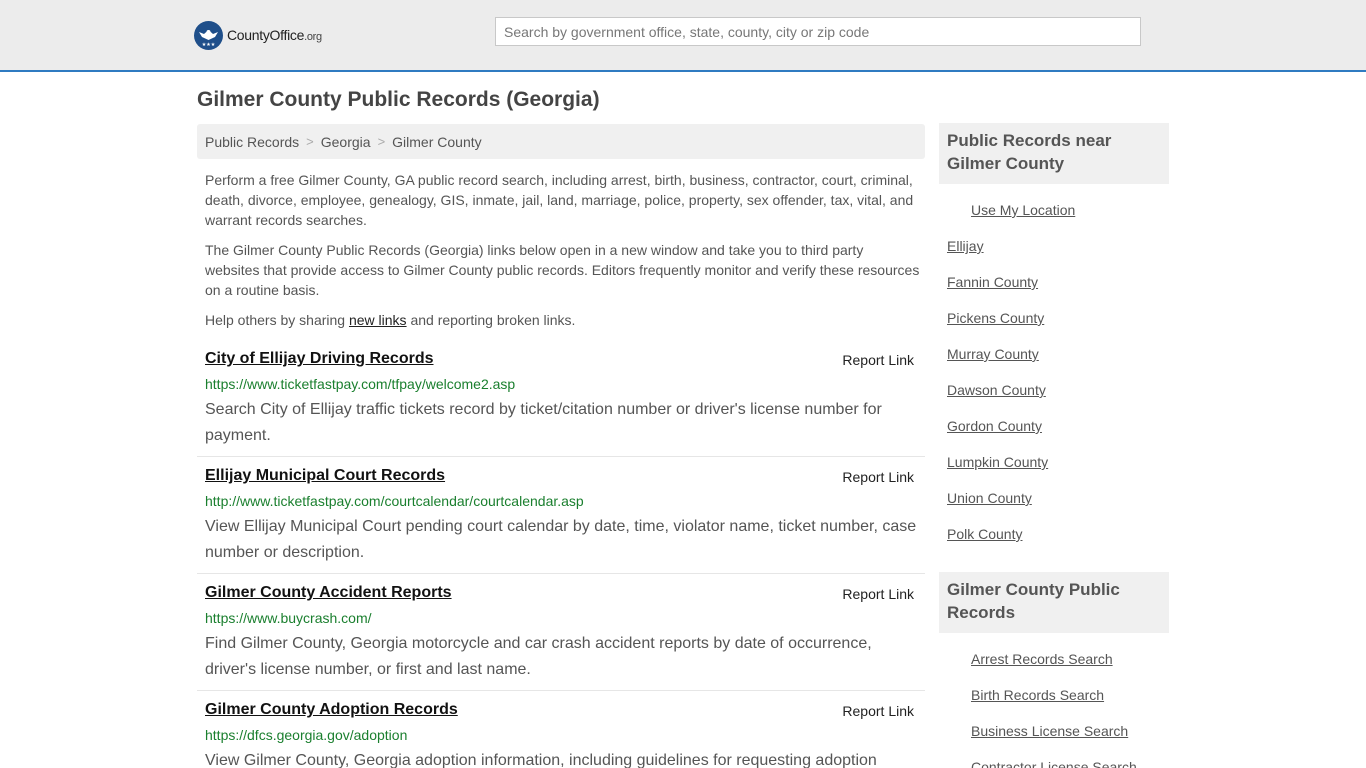 This screenshot has height=768, width=1366. What do you see at coordinates (965, 246) in the screenshot?
I see `sidebar-near-link: Ellijay` at bounding box center [965, 246].